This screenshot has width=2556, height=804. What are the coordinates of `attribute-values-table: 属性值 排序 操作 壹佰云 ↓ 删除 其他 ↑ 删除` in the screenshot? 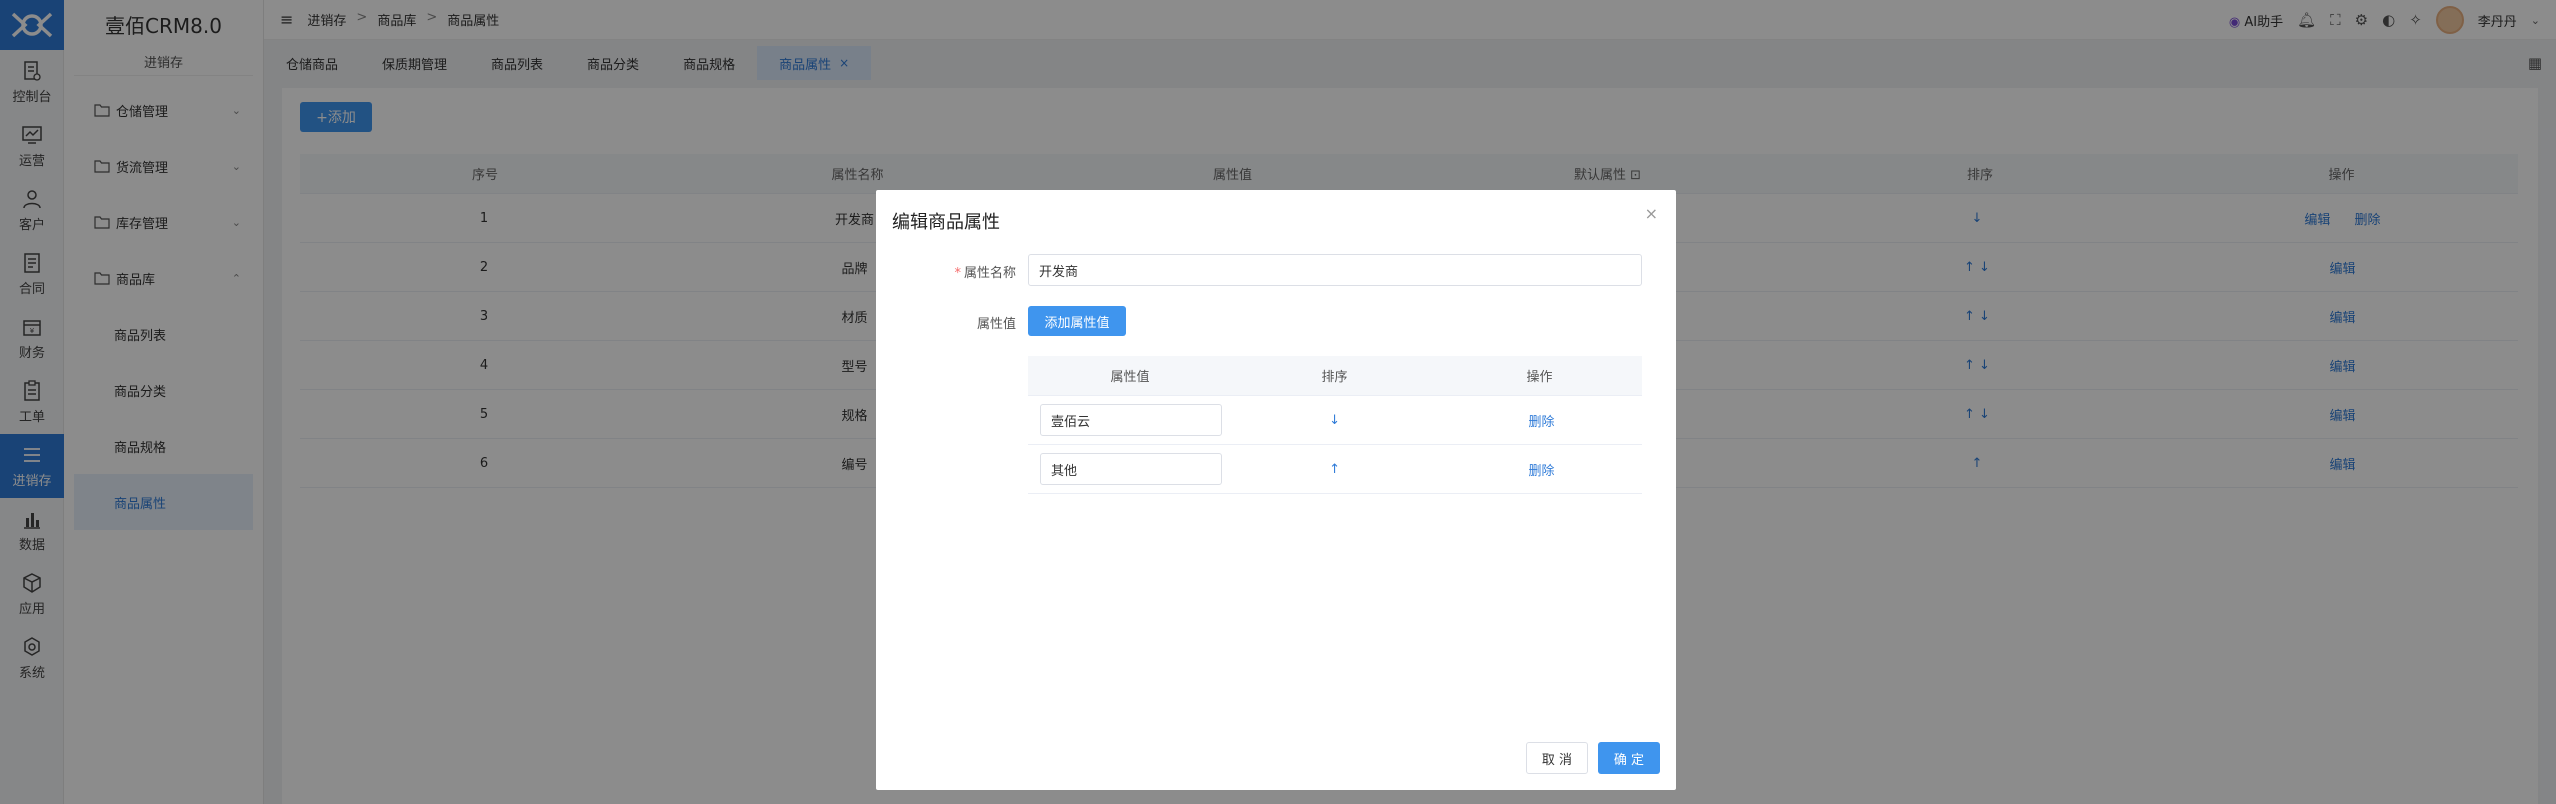 It's located at (1335, 425).